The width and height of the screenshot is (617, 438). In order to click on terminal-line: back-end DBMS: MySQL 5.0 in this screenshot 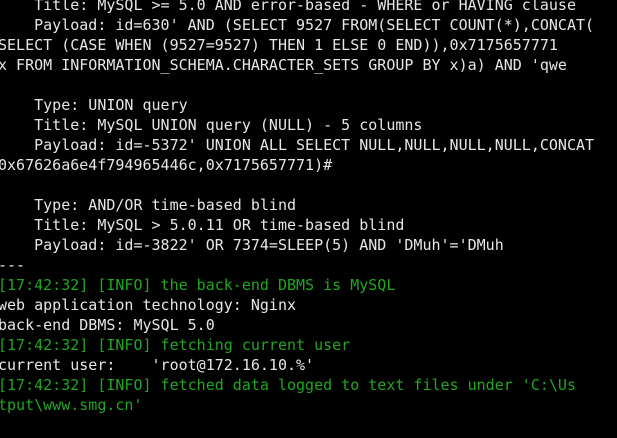, I will do `click(107, 325)`.